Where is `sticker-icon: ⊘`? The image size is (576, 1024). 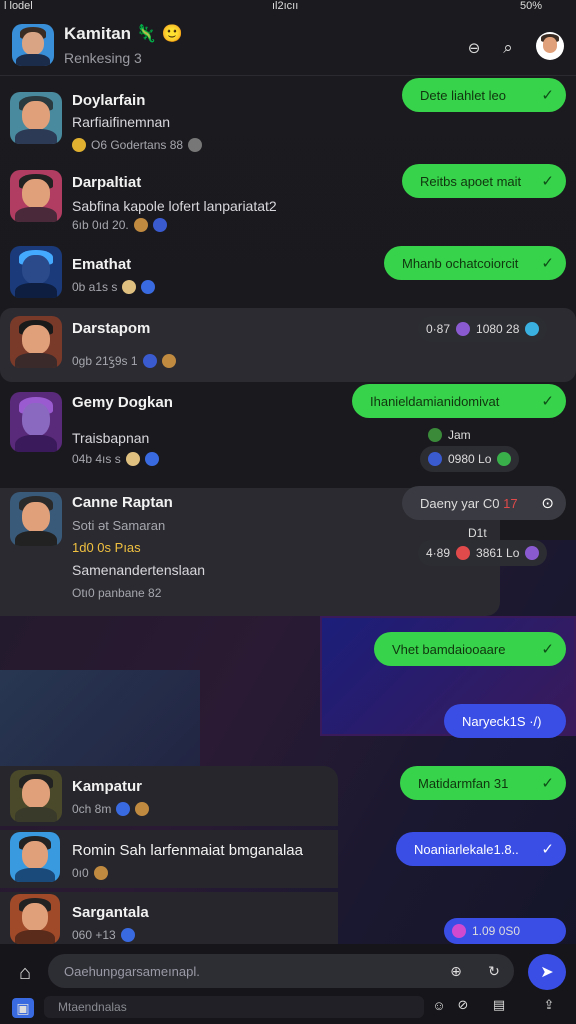 sticker-icon: ⊘ is located at coordinates (463, 1005).